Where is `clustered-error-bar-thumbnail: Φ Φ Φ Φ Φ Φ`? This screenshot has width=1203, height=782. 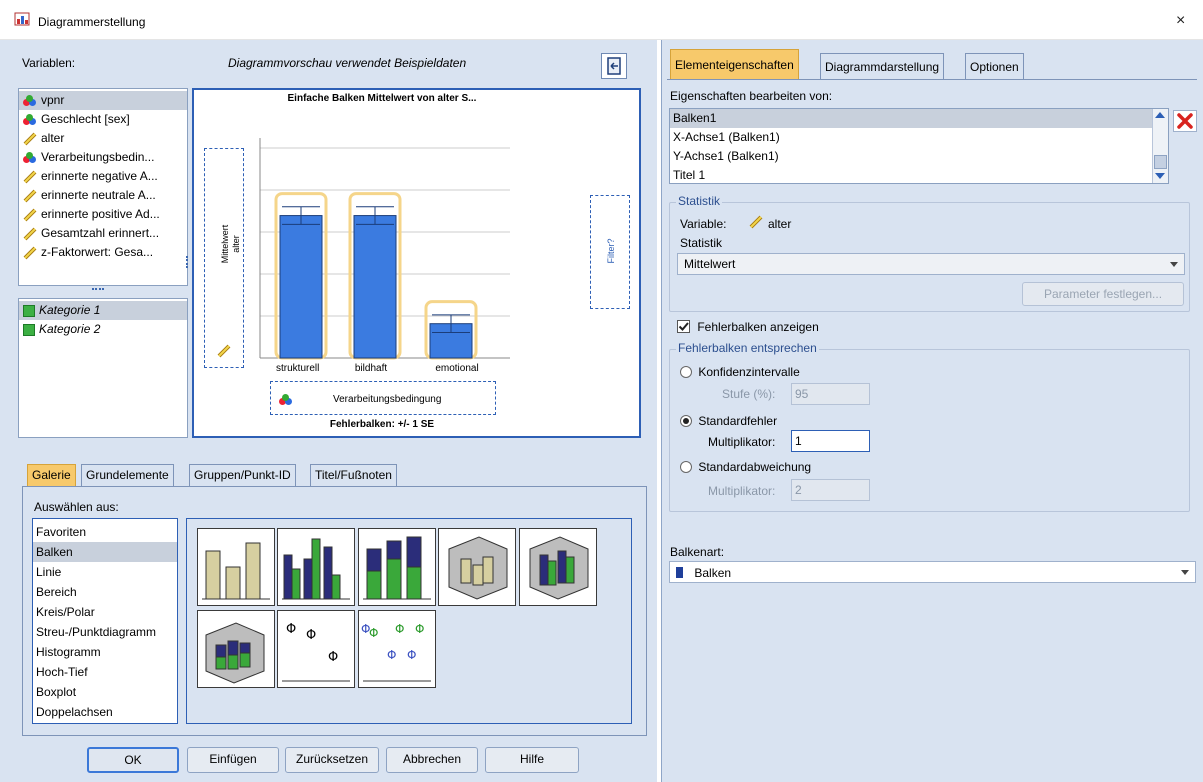
clustered-error-bar-thumbnail: Φ Φ Φ Φ Φ Φ is located at coordinates (397, 649).